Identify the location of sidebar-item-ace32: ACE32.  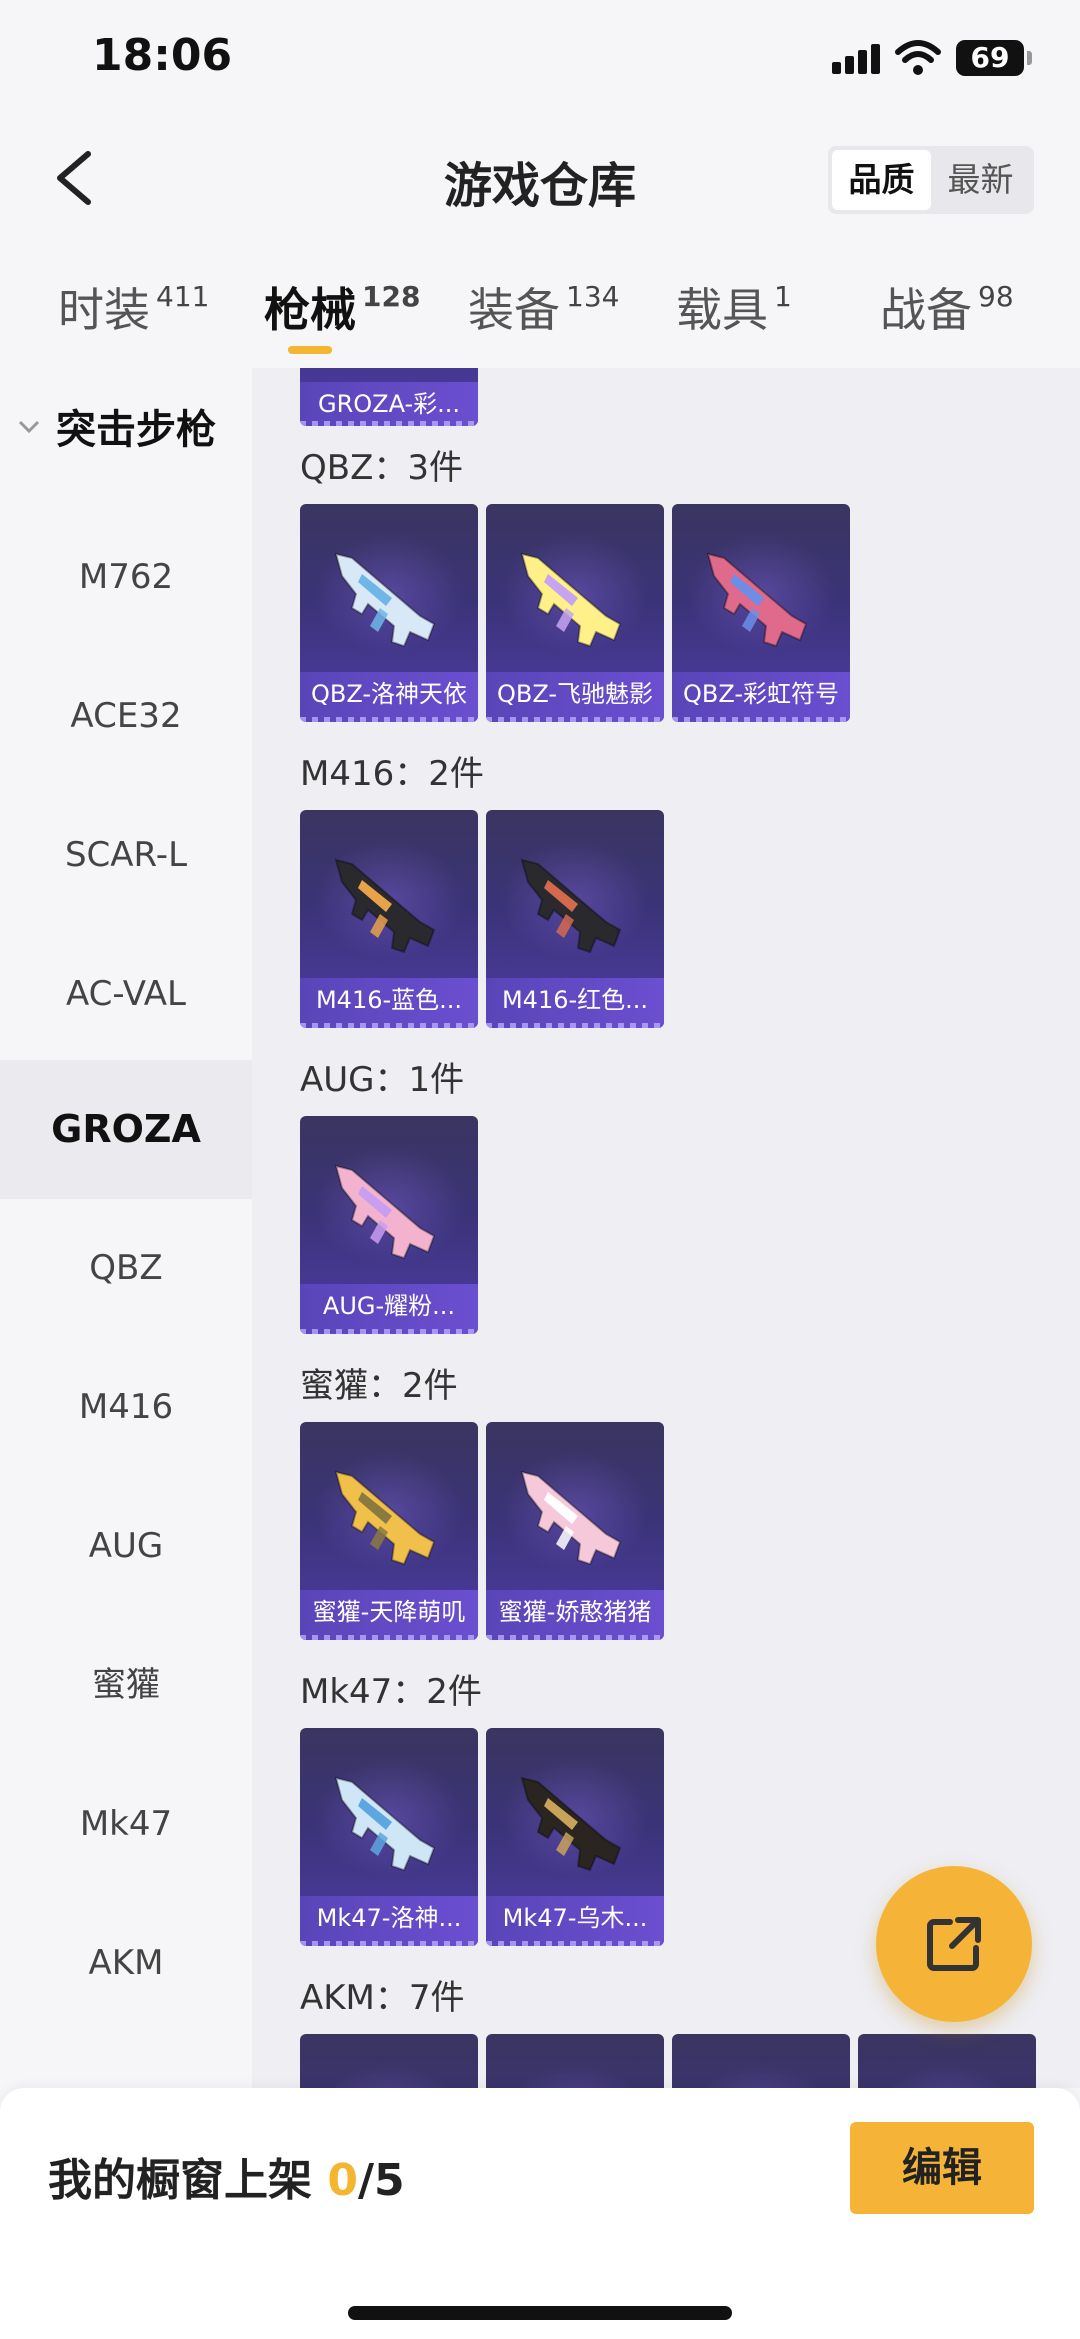
(126, 716).